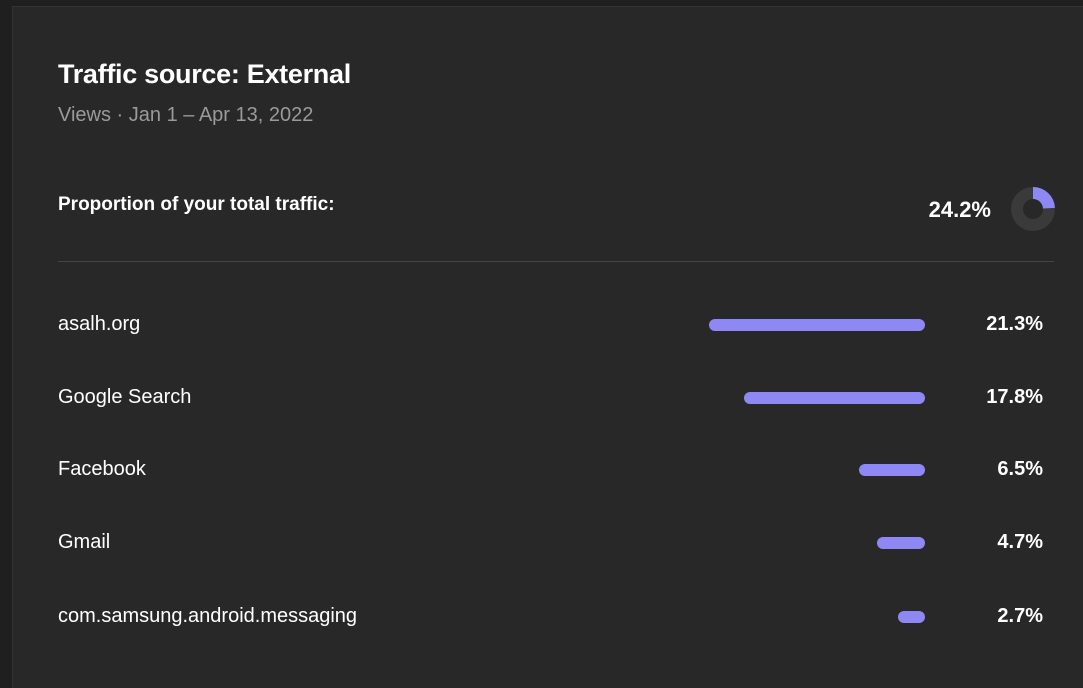  What do you see at coordinates (204, 74) in the screenshot?
I see `card-title: Traffic source: External` at bounding box center [204, 74].